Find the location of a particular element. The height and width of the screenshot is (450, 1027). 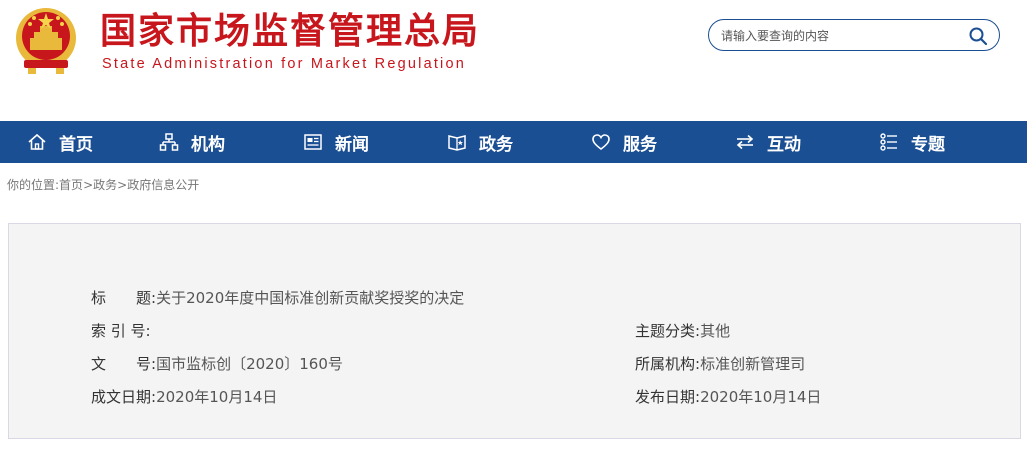

index-label: 索 引 号: is located at coordinates (121, 331).